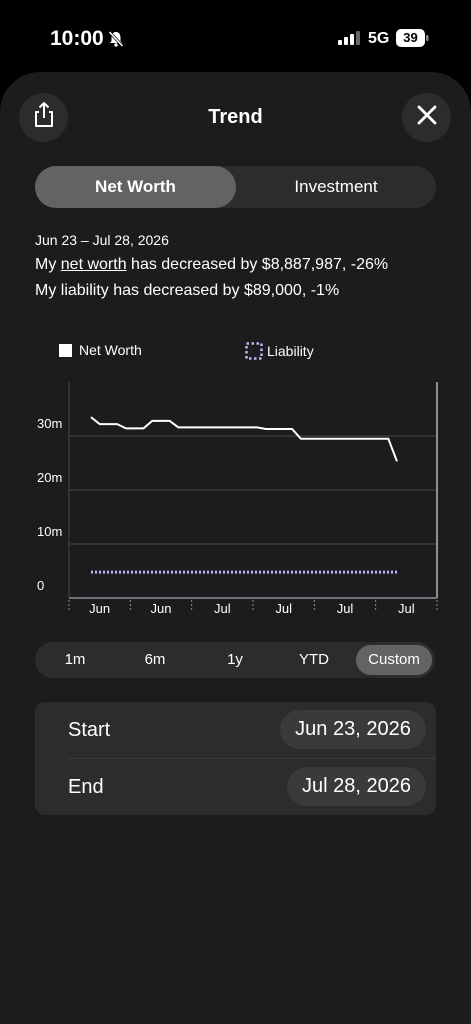 The image size is (471, 1024). I want to click on battery-icon: 39, so click(412, 38).